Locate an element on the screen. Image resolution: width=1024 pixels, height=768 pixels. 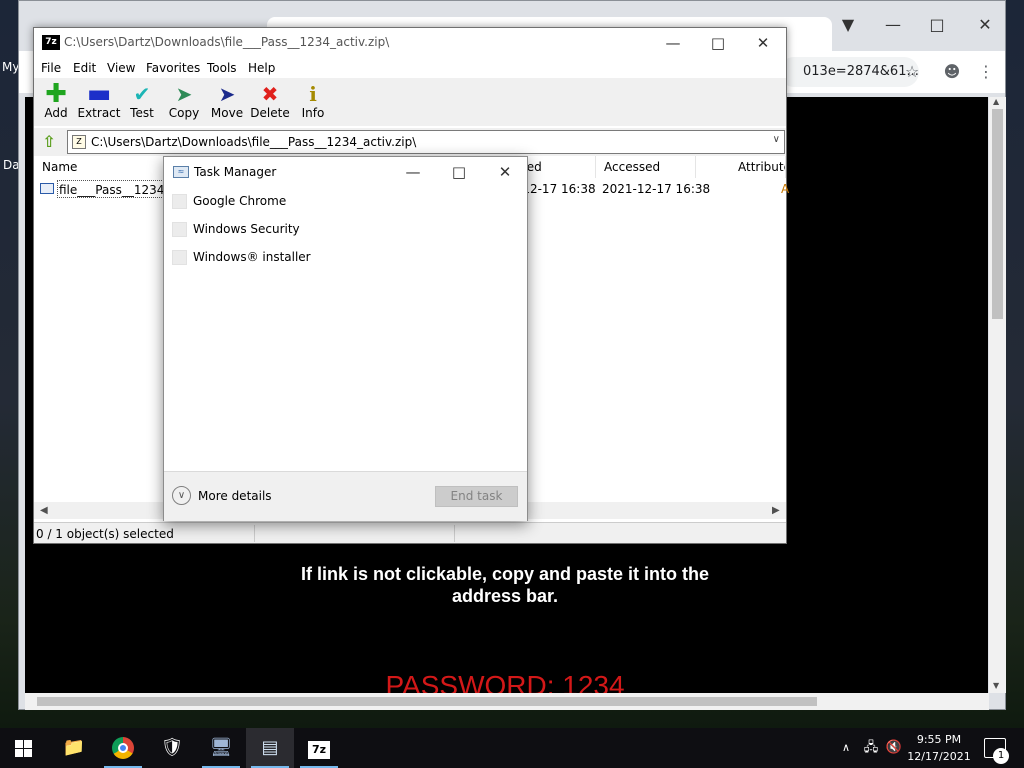
menu-view: View is located at coordinates (121, 68).